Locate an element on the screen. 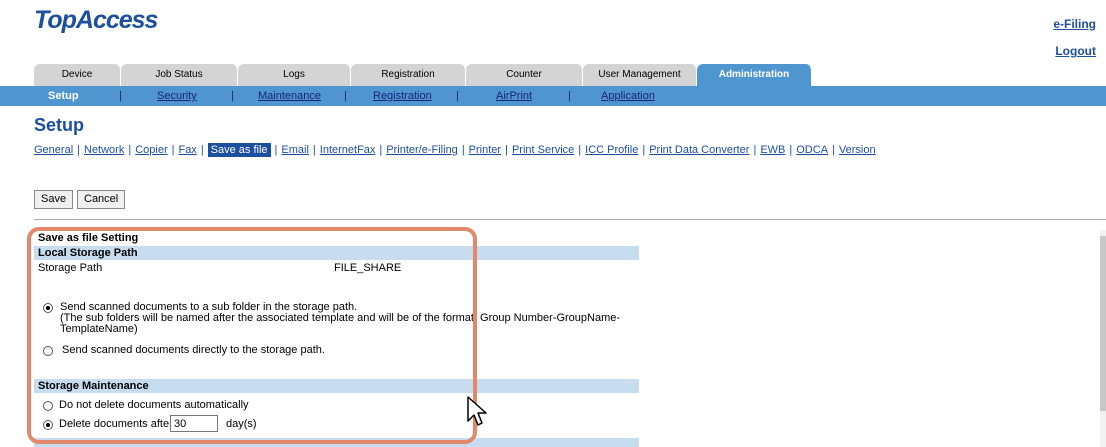  setup-link-copier: Copier is located at coordinates (151, 150).